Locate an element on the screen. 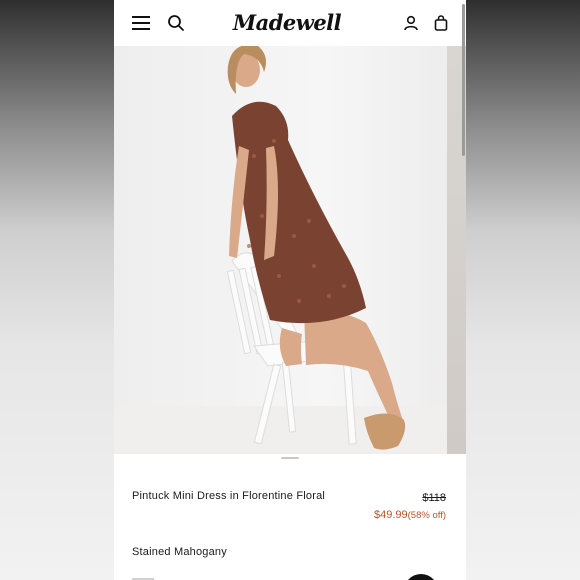  color-name: Stained Mahogany is located at coordinates (179, 552).